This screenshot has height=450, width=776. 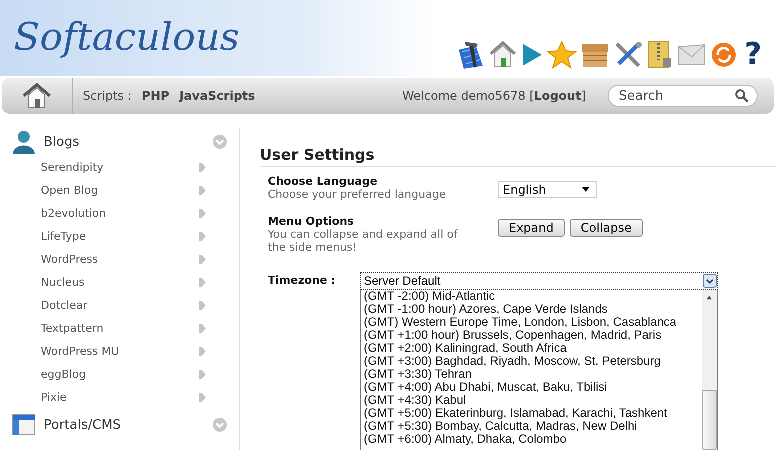 I want to click on person-icon, so click(x=24, y=142).